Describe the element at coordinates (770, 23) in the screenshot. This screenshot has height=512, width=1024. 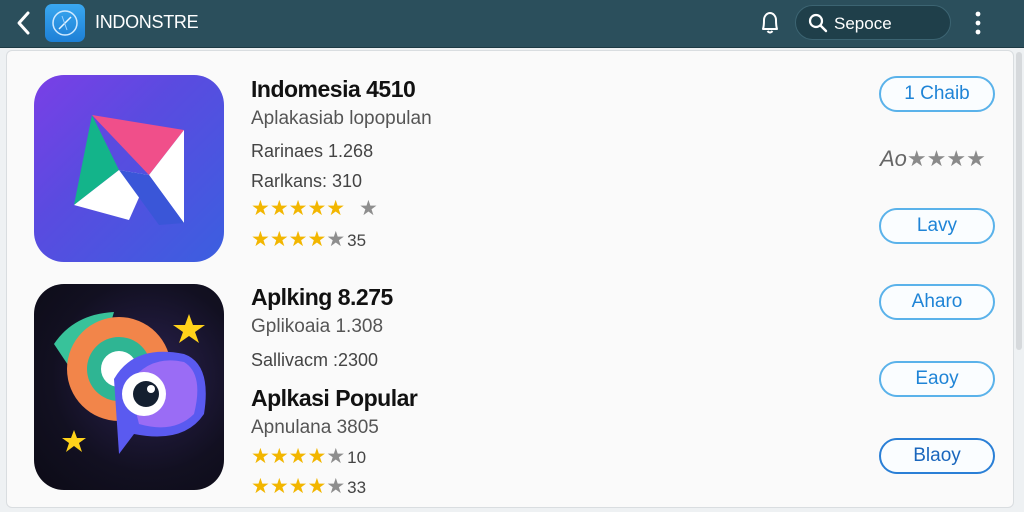
I see `bell-icon` at that location.